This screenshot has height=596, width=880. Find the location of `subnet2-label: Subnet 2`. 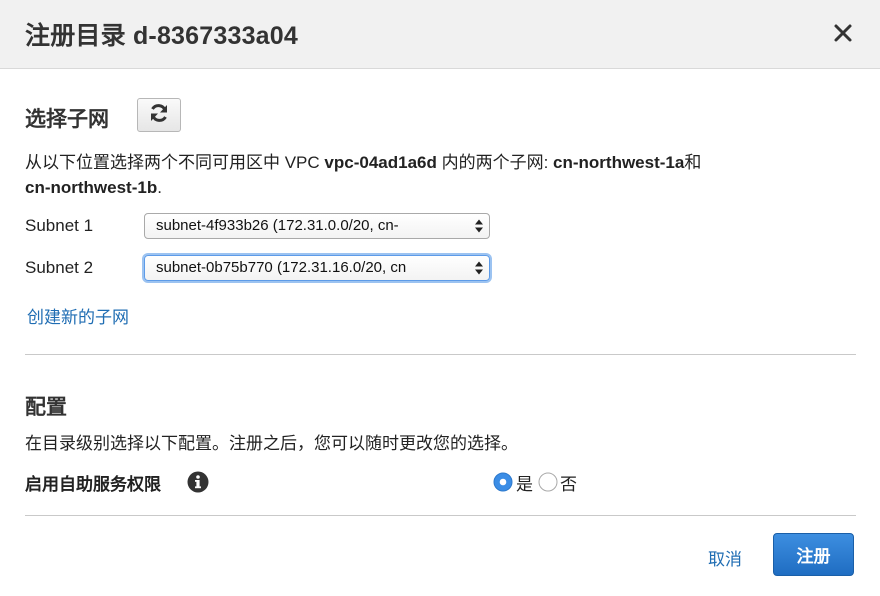

subnet2-label: Subnet 2 is located at coordinates (59, 267).